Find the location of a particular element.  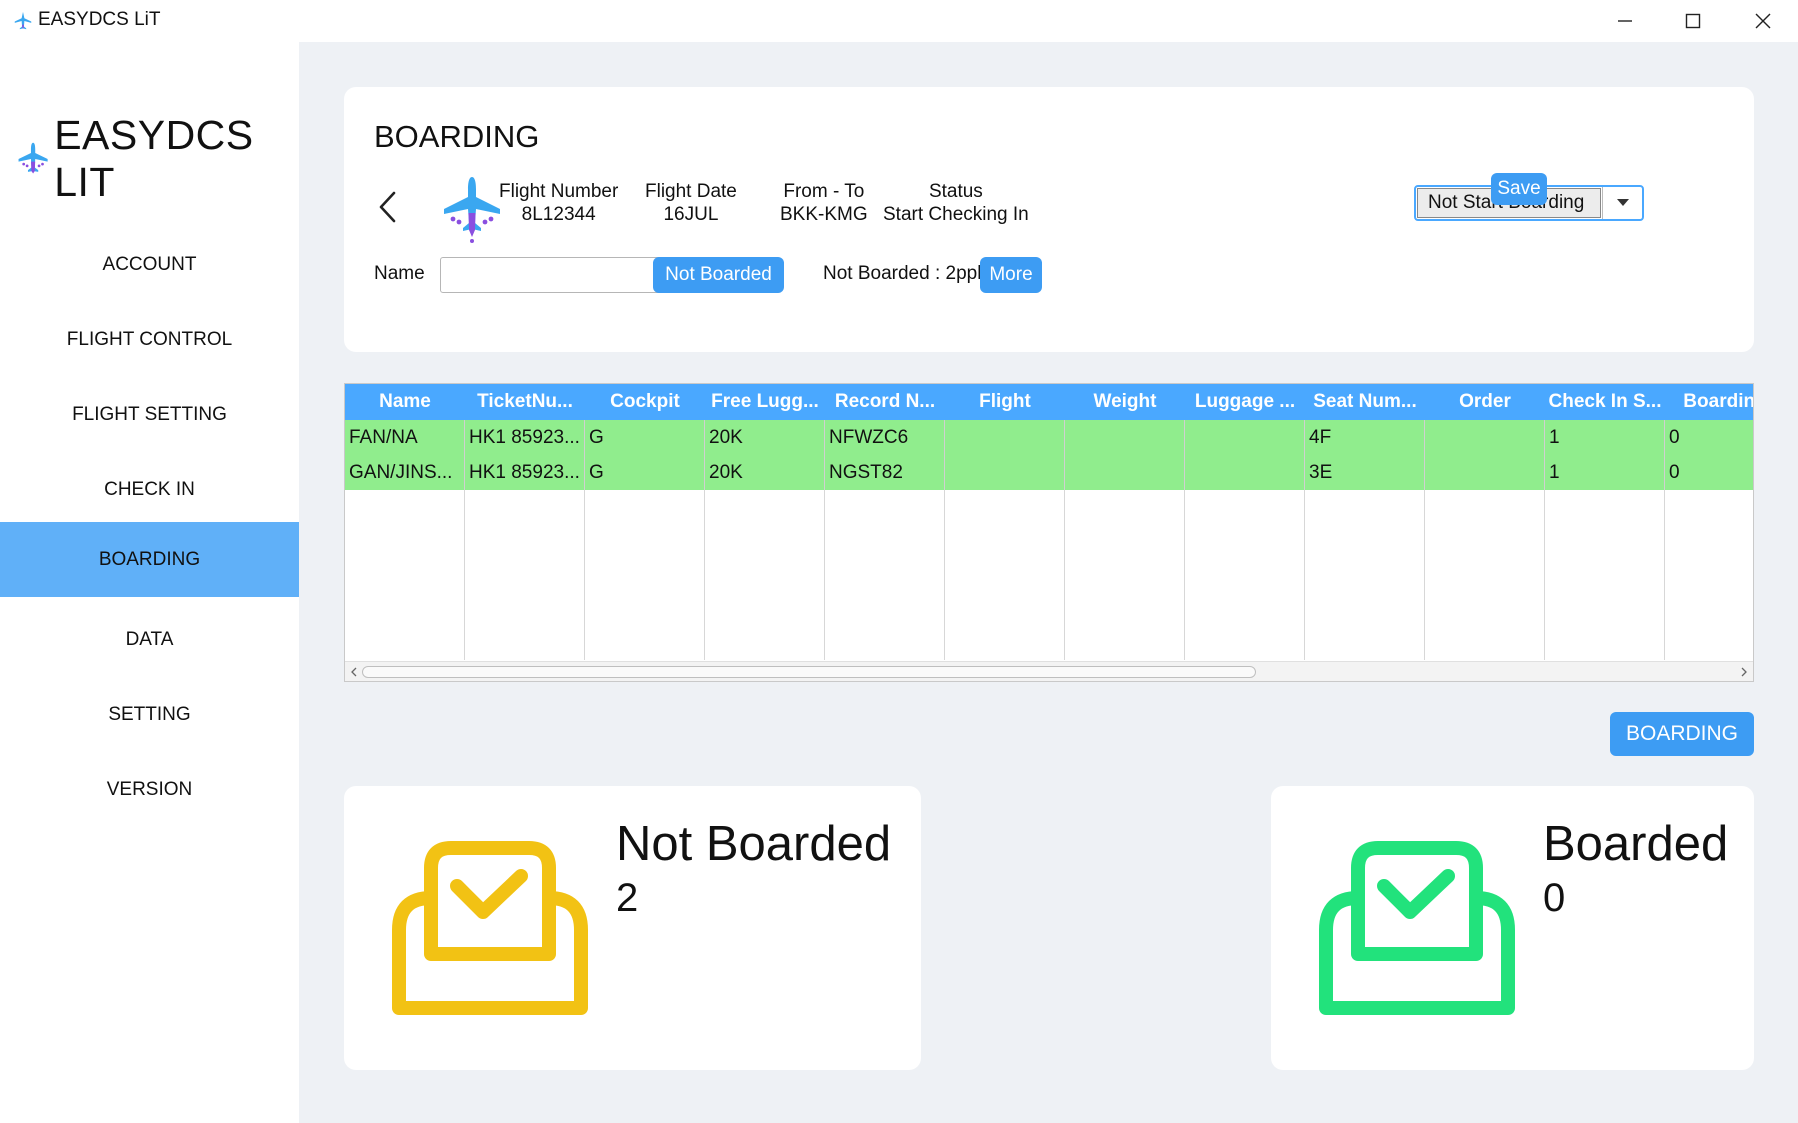

scroll-right-button is located at coordinates (1744, 672).